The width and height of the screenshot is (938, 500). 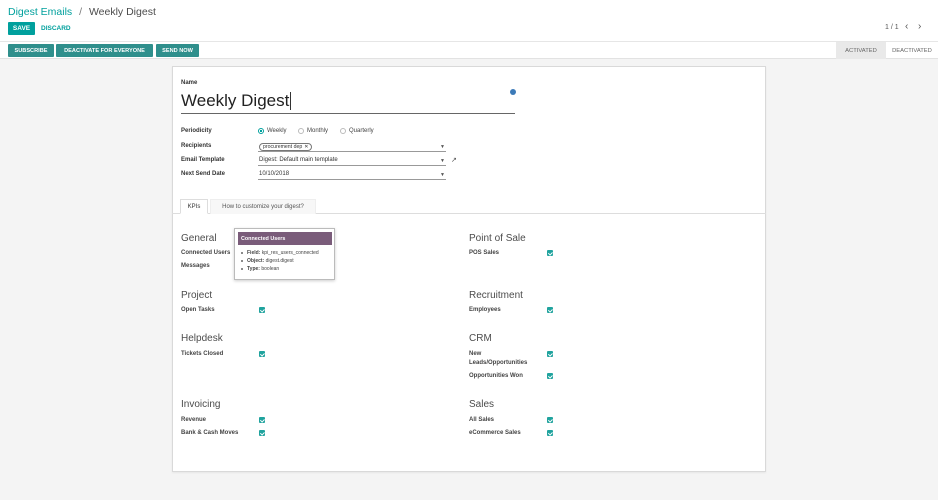 What do you see at coordinates (495, 433) in the screenshot?
I see `kpi-ecommerce-sales-label: eCommerce Sales` at bounding box center [495, 433].